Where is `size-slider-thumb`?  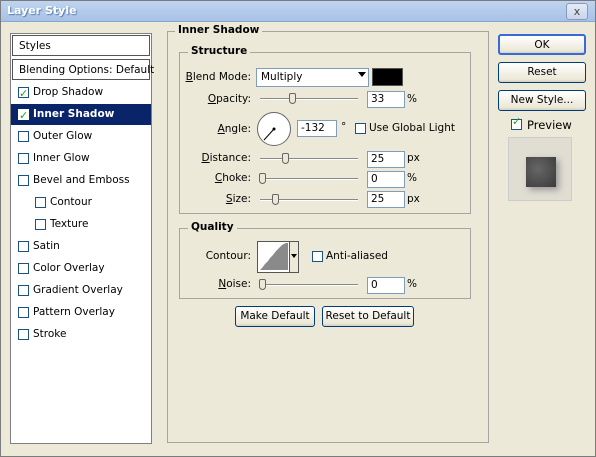
size-slider-thumb is located at coordinates (275, 199).